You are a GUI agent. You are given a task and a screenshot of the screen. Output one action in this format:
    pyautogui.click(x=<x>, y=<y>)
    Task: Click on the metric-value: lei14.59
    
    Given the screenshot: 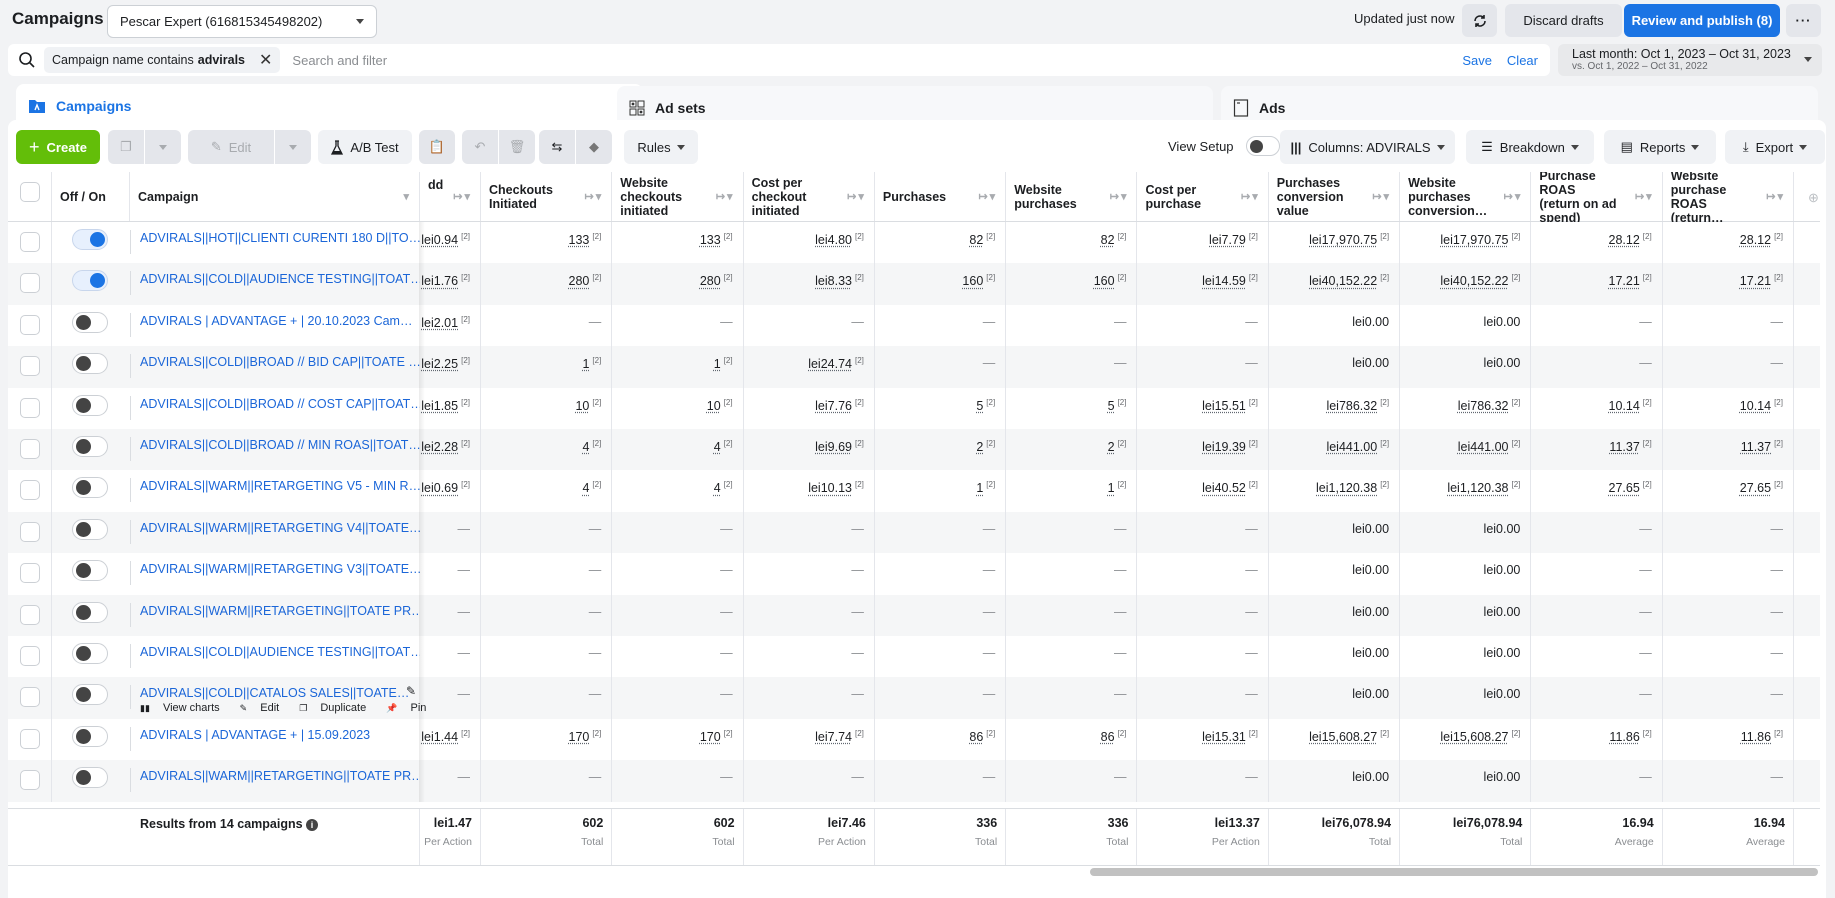 What is the action you would take?
    pyautogui.click(x=1224, y=282)
    